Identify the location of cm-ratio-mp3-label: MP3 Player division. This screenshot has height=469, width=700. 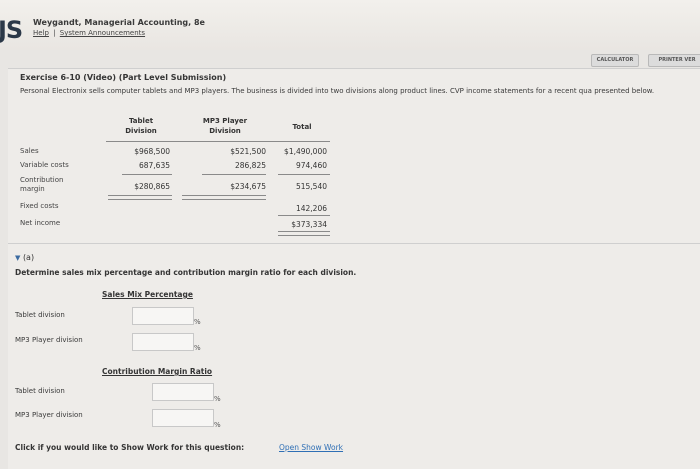
(49, 415).